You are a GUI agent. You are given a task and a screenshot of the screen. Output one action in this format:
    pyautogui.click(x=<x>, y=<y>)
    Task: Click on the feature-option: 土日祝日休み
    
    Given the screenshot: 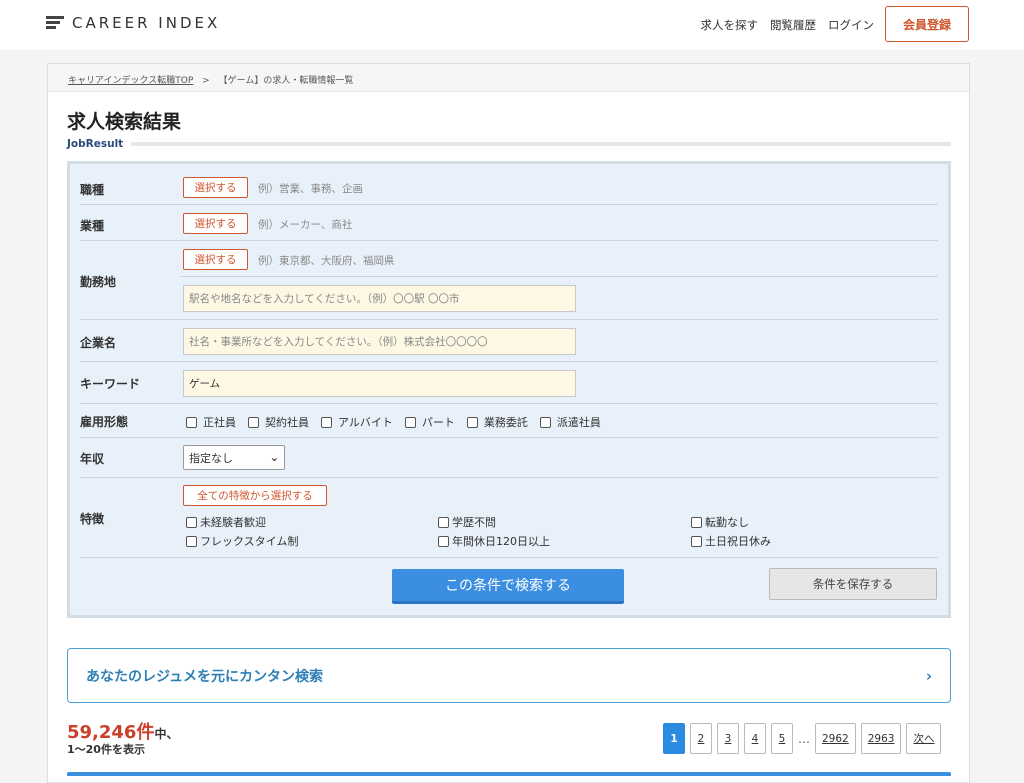 What is the action you would take?
    pyautogui.click(x=731, y=541)
    